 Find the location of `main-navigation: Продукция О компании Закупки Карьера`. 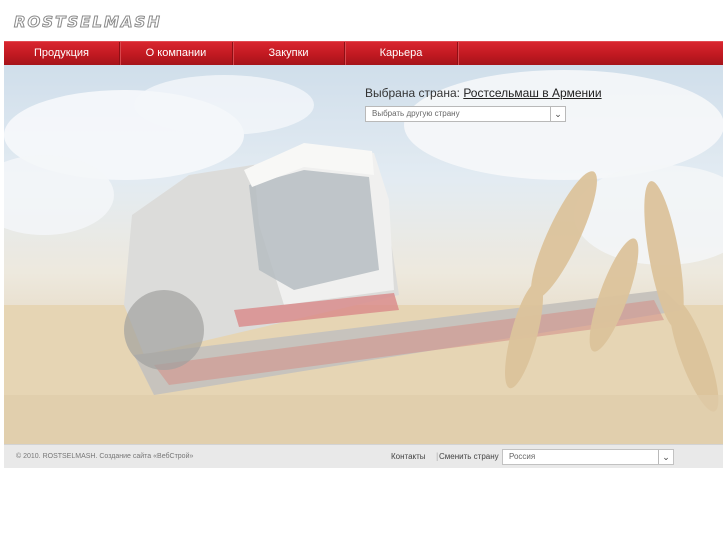

main-navigation: Продукция О компании Закупки Карьера is located at coordinates (363, 53).